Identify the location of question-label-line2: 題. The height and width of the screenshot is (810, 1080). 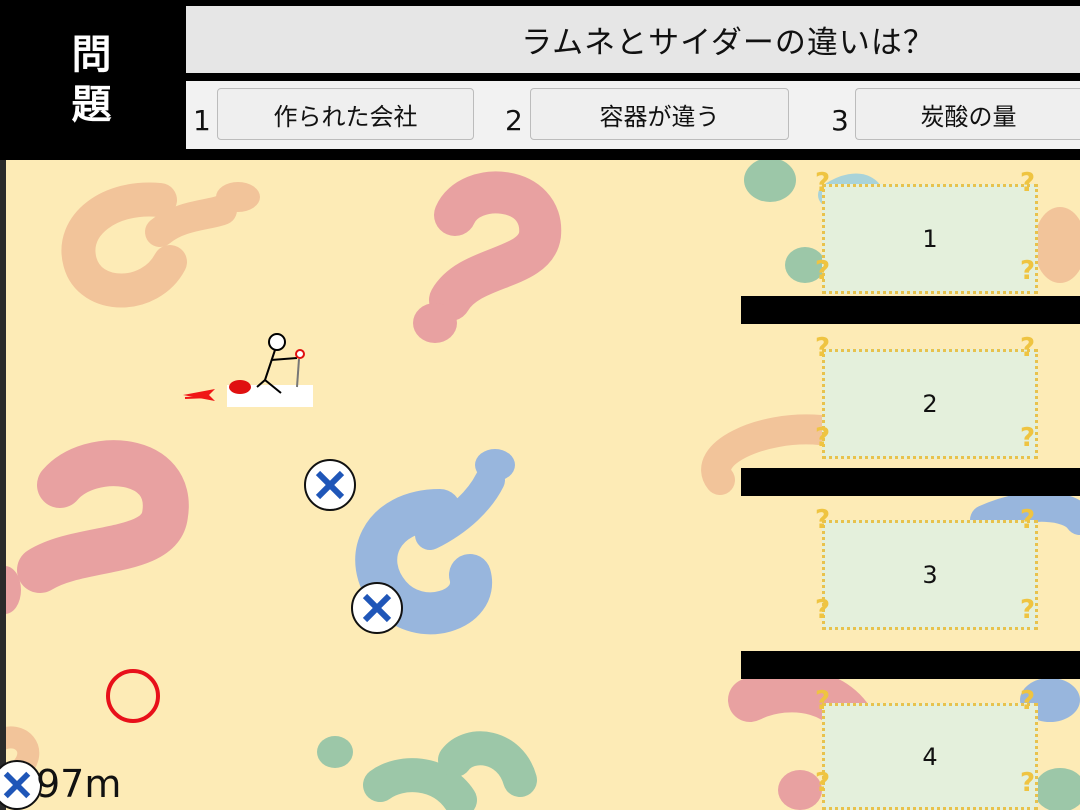
(91, 105).